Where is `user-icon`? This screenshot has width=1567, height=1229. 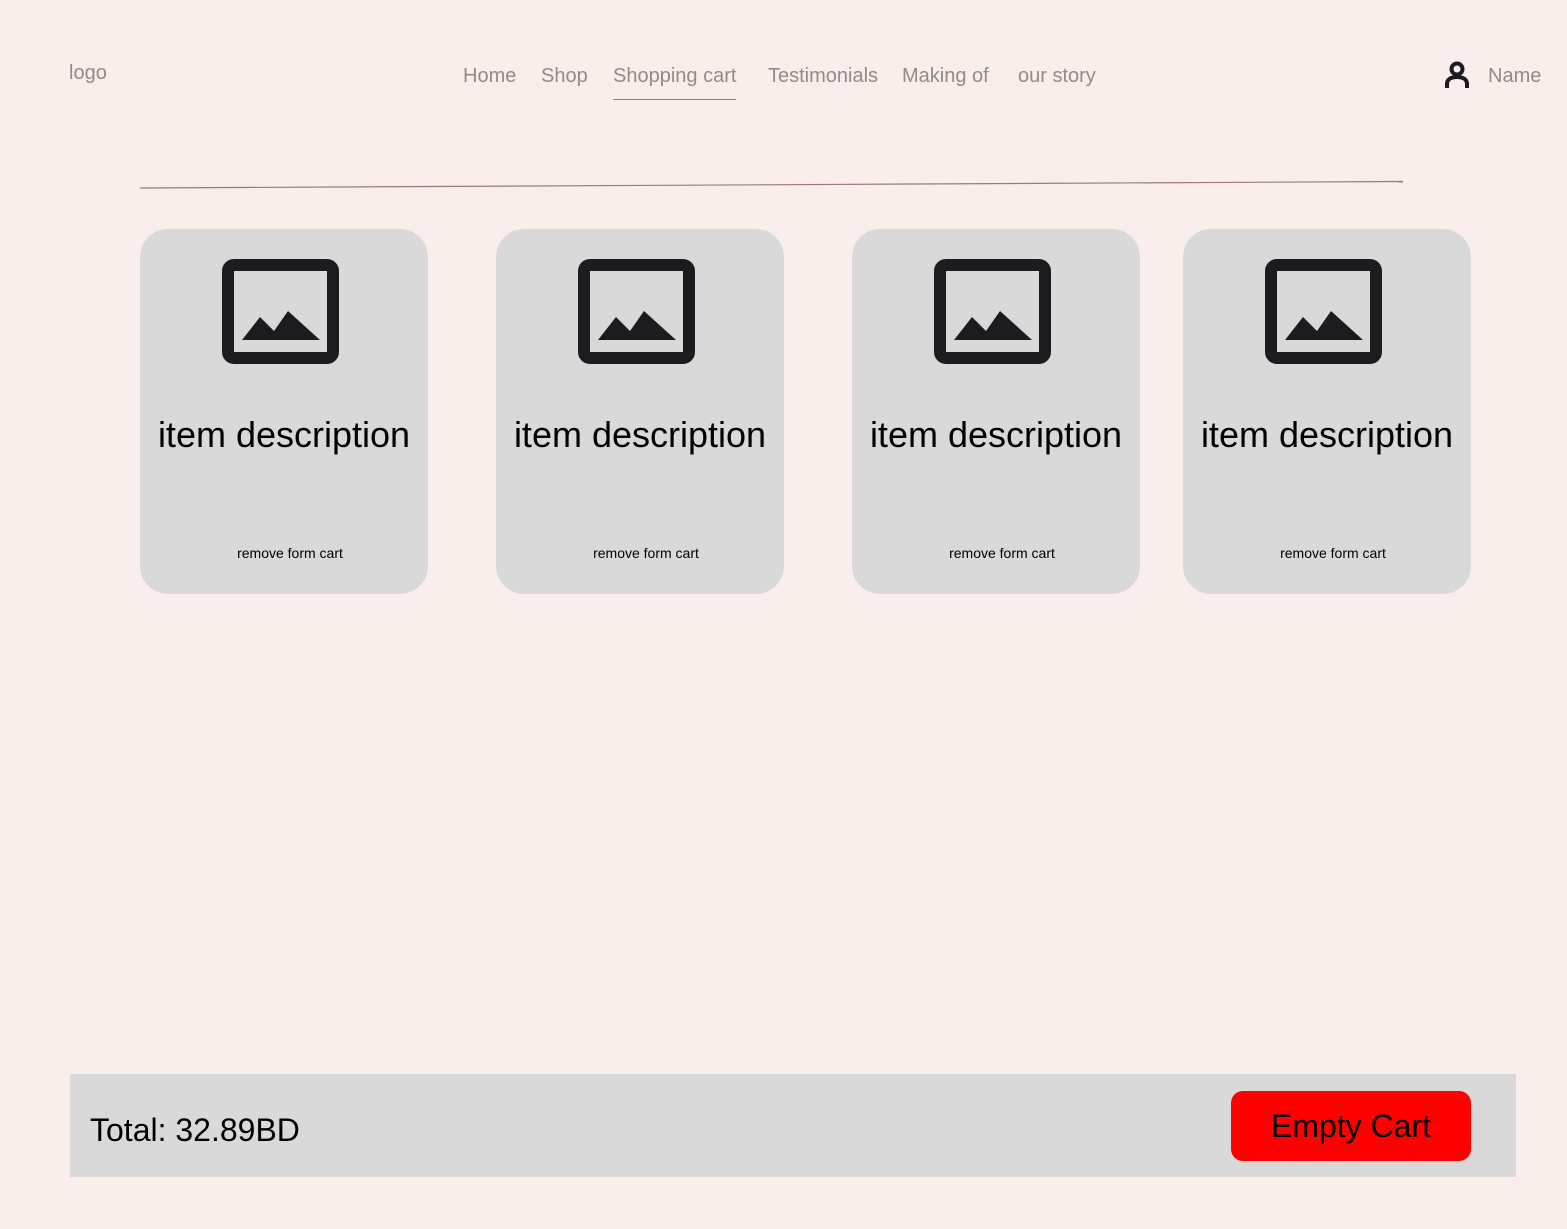 user-icon is located at coordinates (1457, 74).